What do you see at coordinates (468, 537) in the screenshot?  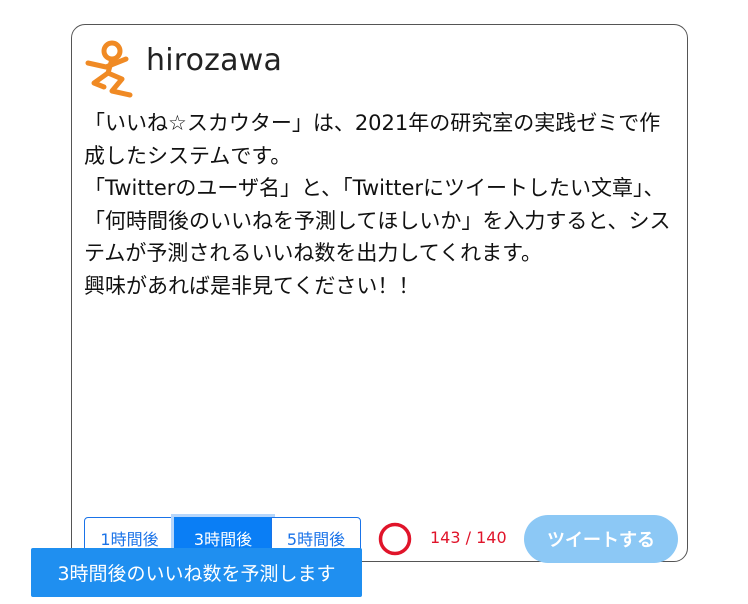 I see `character-counter: 143 / 140` at bounding box center [468, 537].